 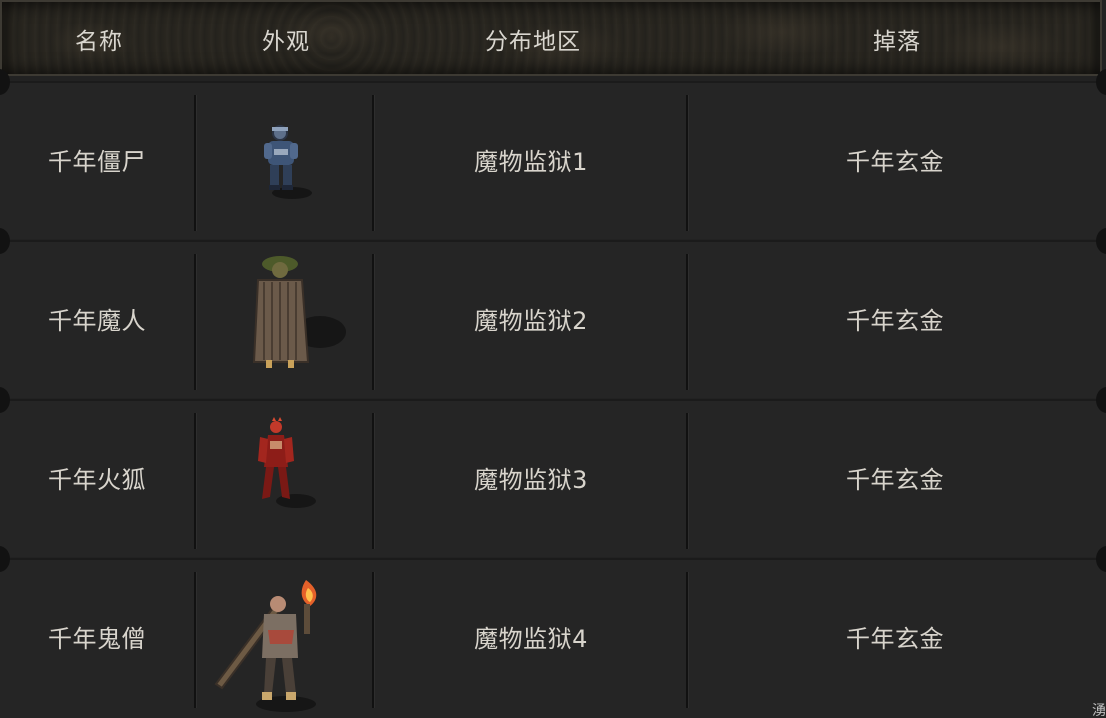 I want to click on header-appearance: 外观, so click(x=286, y=42).